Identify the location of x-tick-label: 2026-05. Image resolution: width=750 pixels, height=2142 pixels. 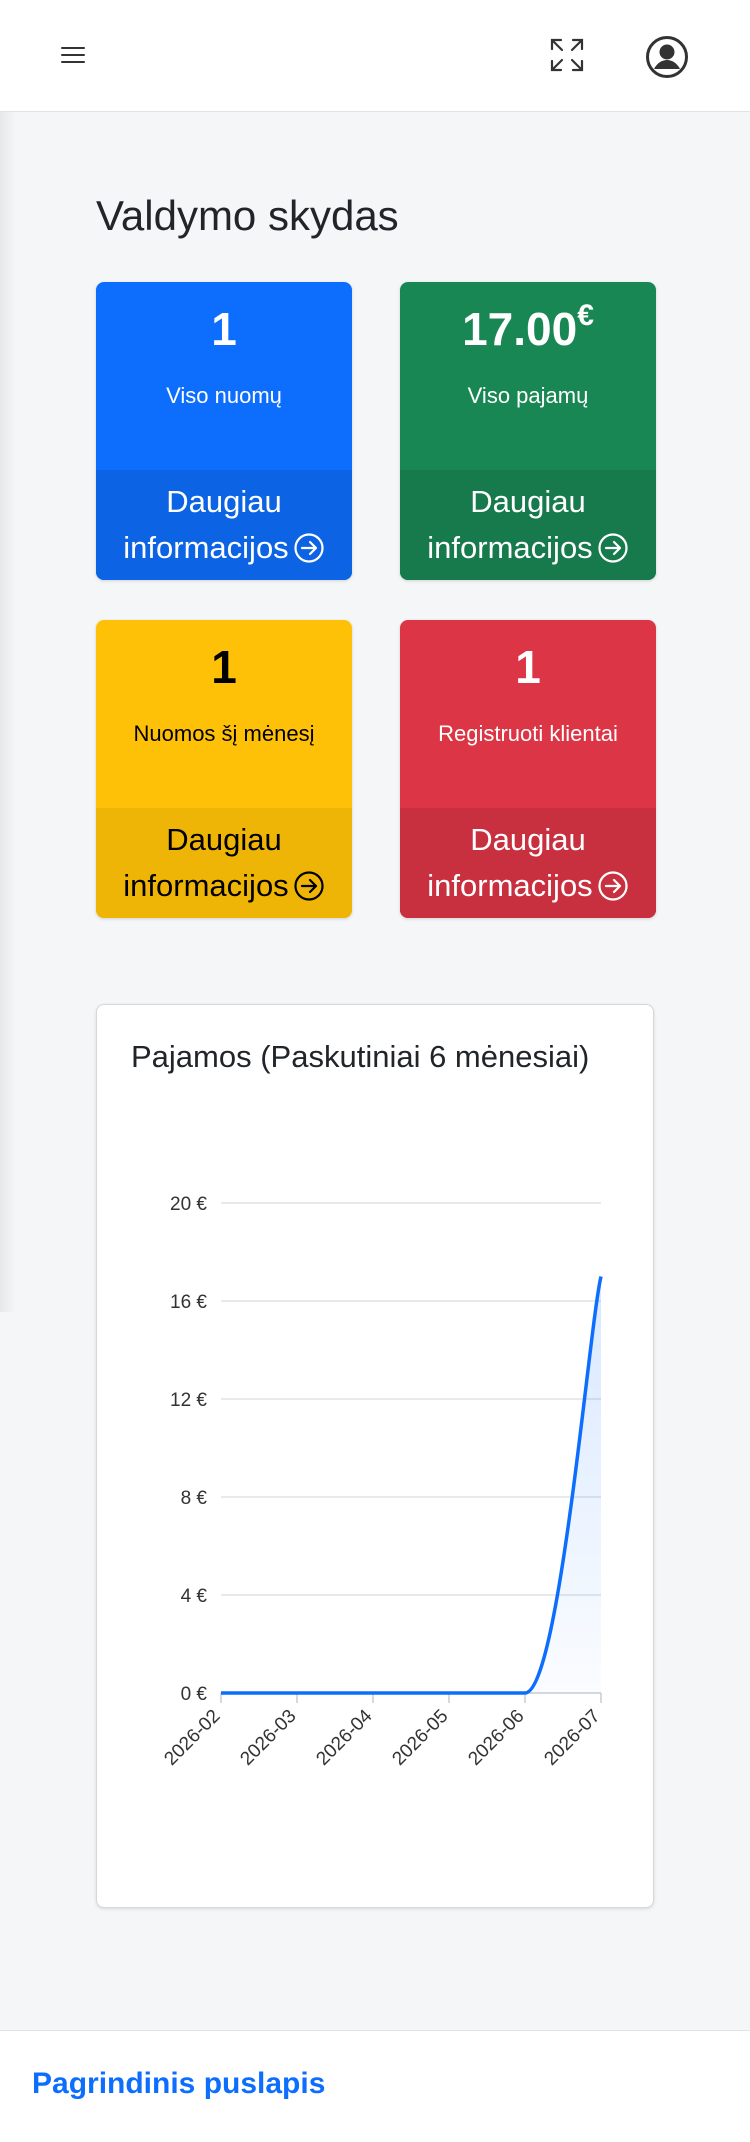
(420, 1738).